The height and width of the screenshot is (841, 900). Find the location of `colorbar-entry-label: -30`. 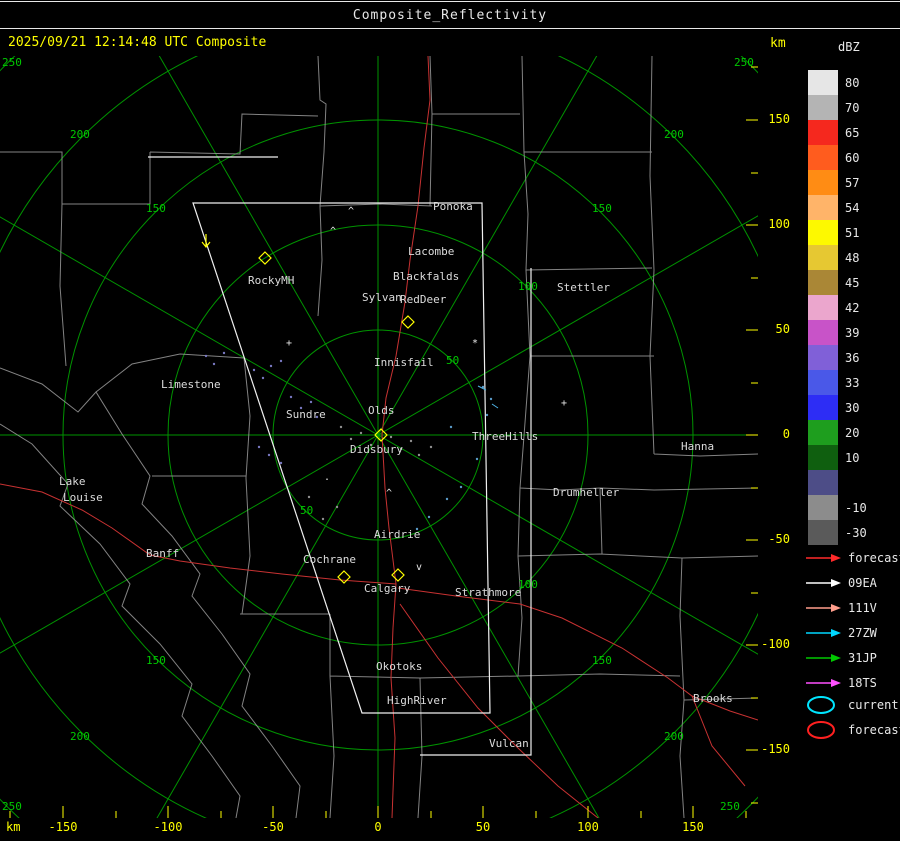

colorbar-entry-label: -30 is located at coordinates (856, 532).